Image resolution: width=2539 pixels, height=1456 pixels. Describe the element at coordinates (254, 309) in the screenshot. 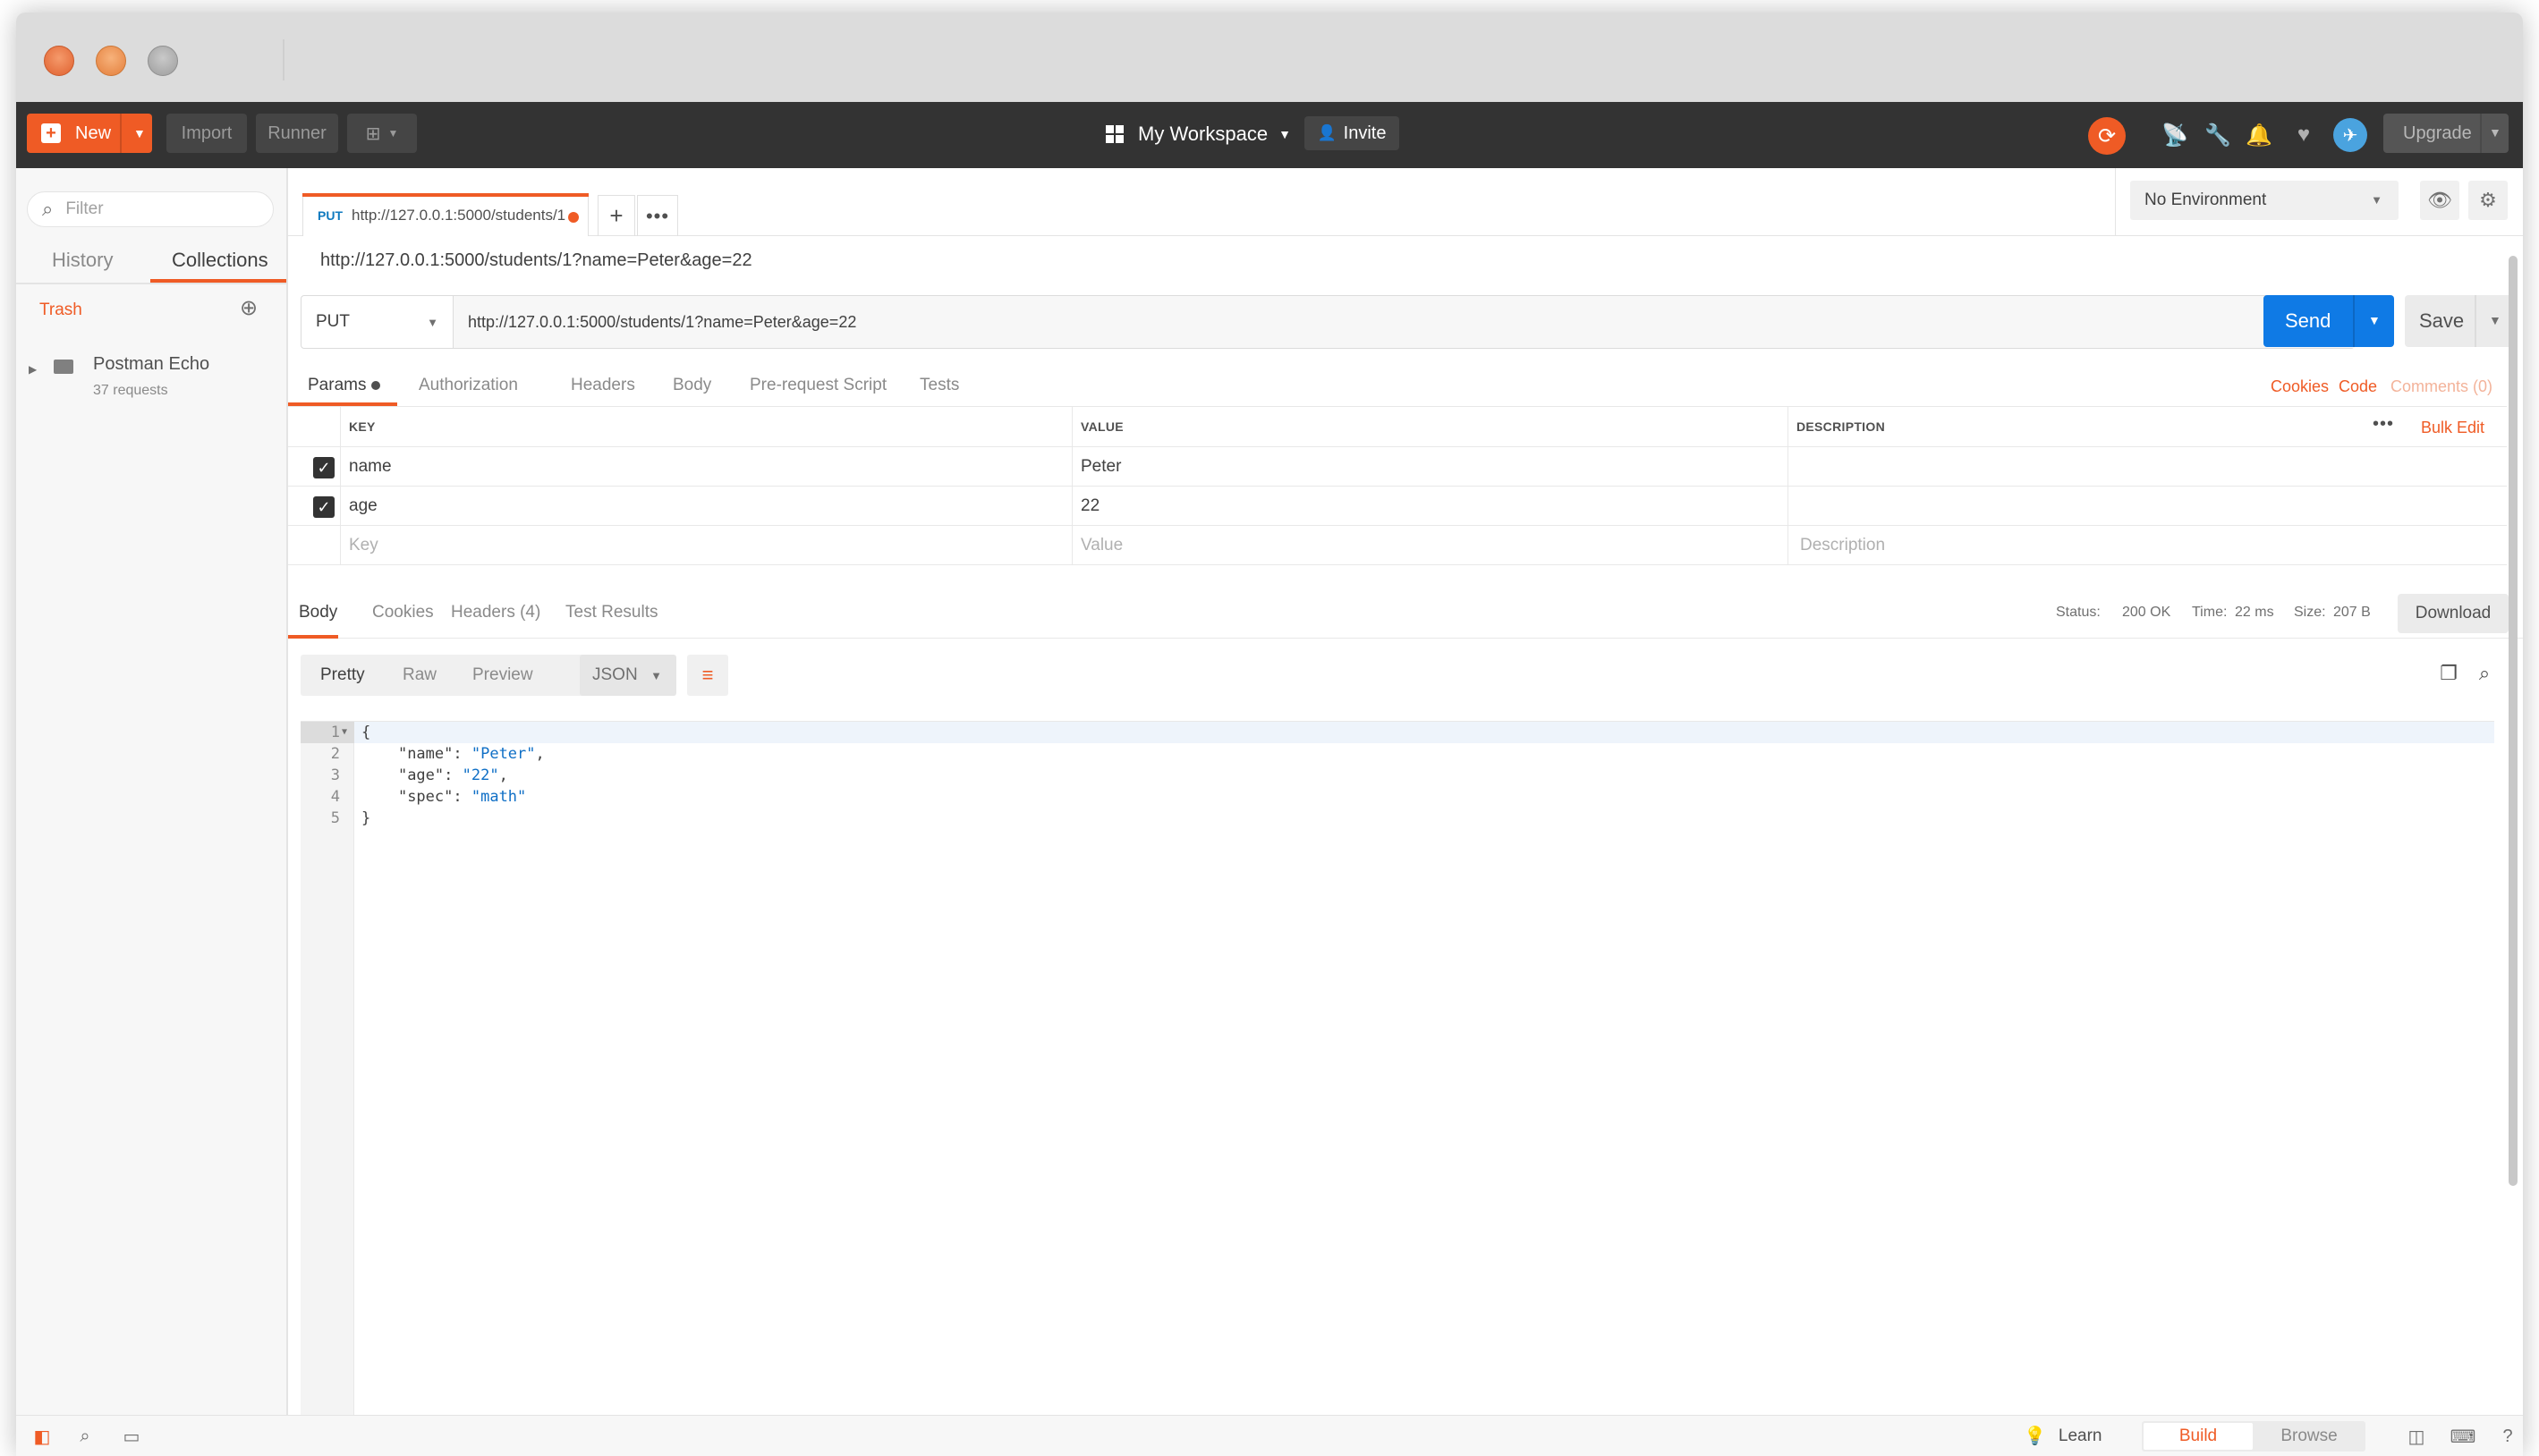

I see `new-collection-icon: ⊕` at that location.